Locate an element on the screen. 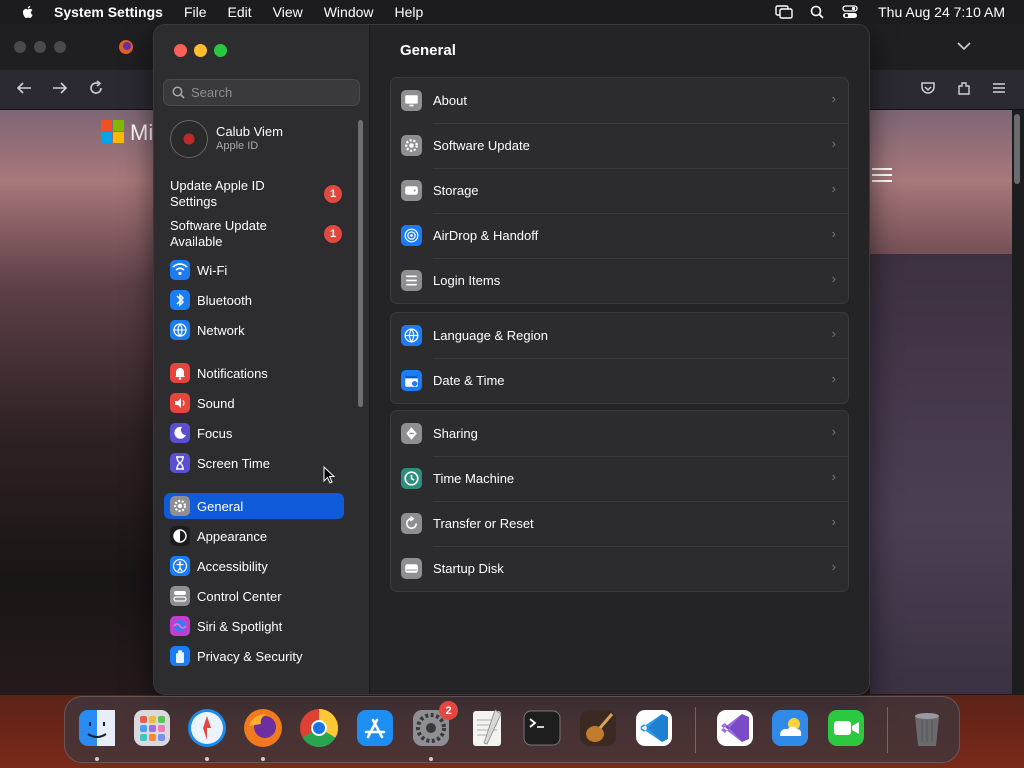 This screenshot has width=1024, height=768. sidebar-search is located at coordinates (261, 92).